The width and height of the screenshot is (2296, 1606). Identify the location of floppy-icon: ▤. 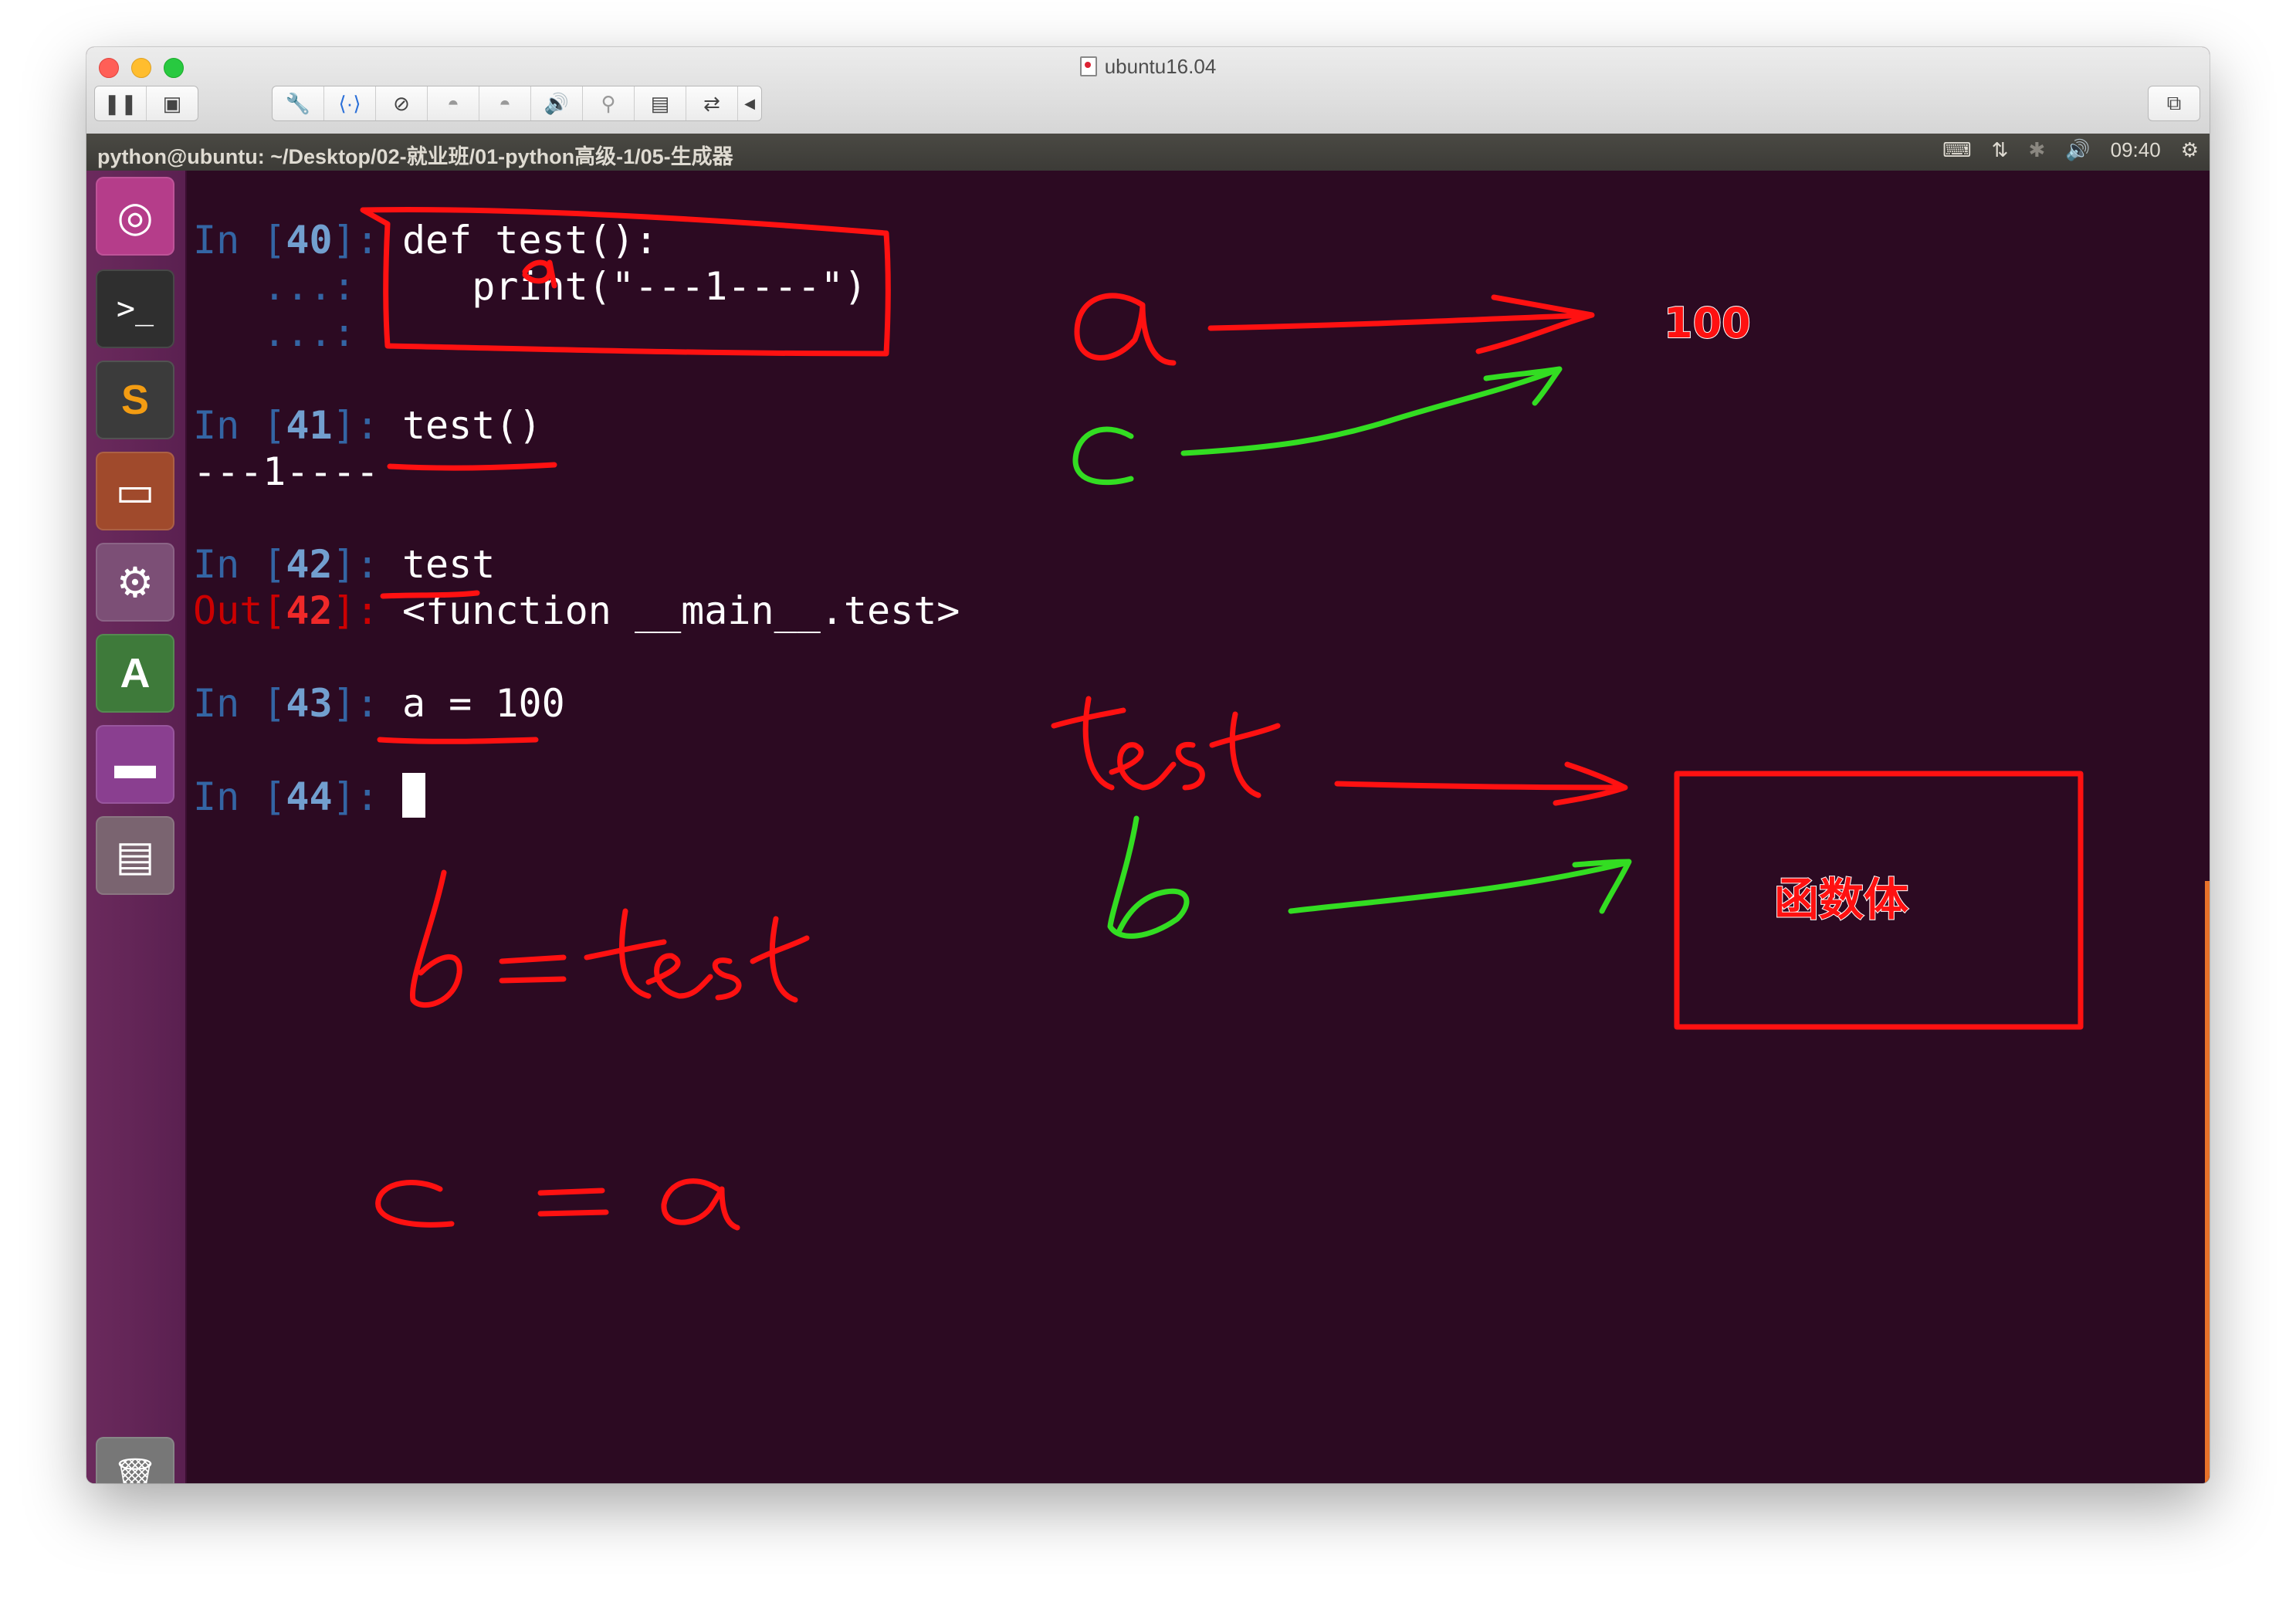
(660, 103).